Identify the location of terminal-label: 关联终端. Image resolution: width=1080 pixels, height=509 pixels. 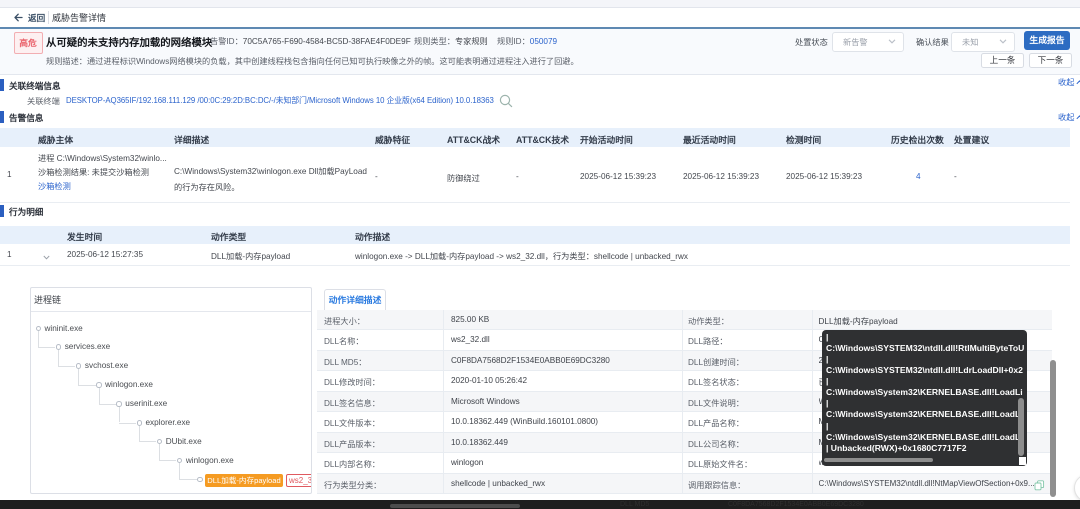
(43, 101).